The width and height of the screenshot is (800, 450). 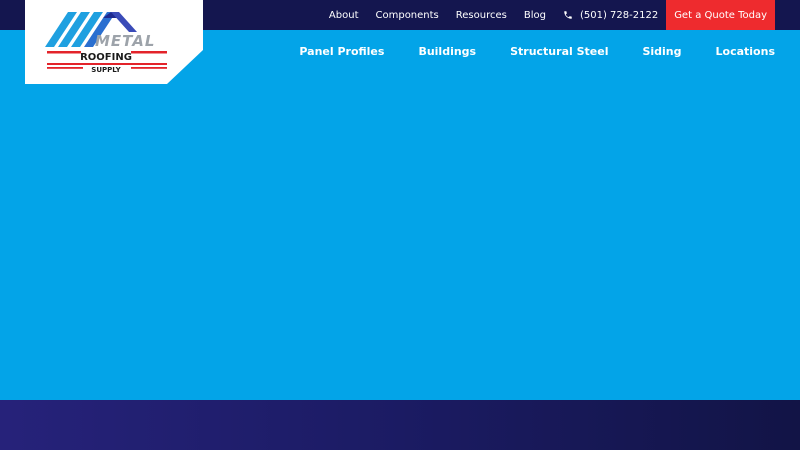 What do you see at coordinates (106, 57) in the screenshot?
I see `logo-text-roofing: ROOFING` at bounding box center [106, 57].